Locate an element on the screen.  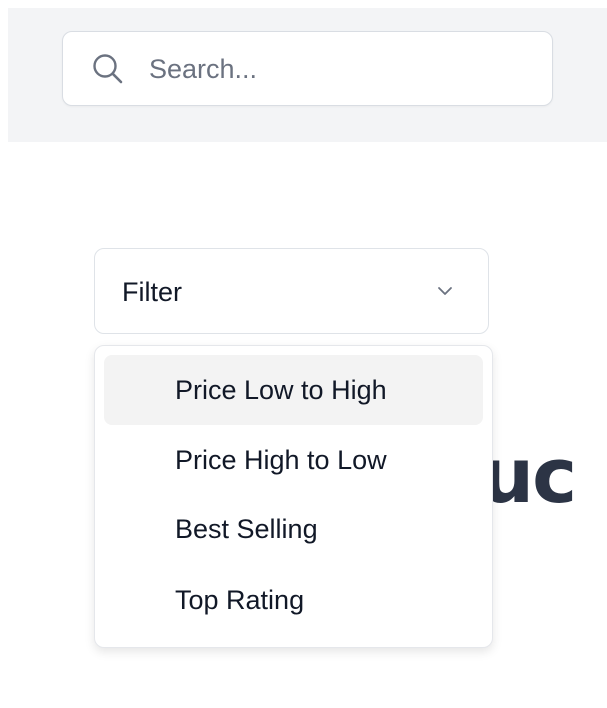
filter-option-label: Price Low to High is located at coordinates (281, 390).